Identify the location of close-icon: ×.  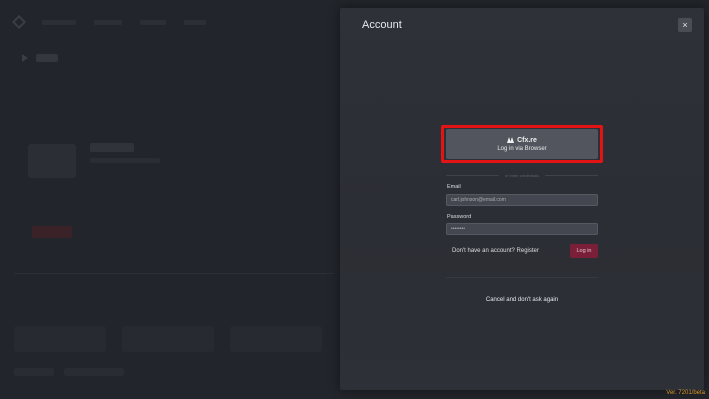
(685, 24).